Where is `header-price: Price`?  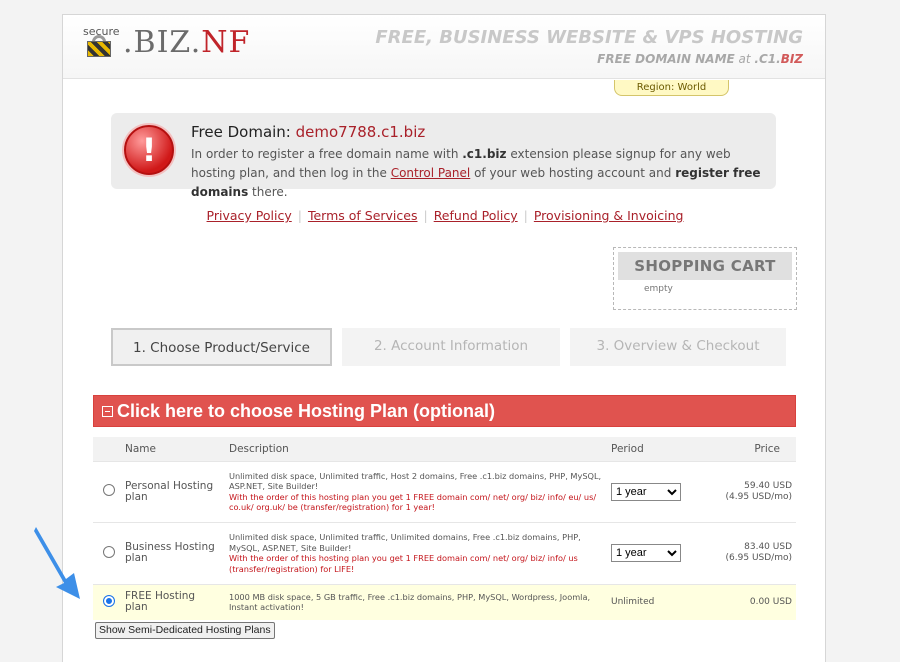 header-price: Price is located at coordinates (751, 449).